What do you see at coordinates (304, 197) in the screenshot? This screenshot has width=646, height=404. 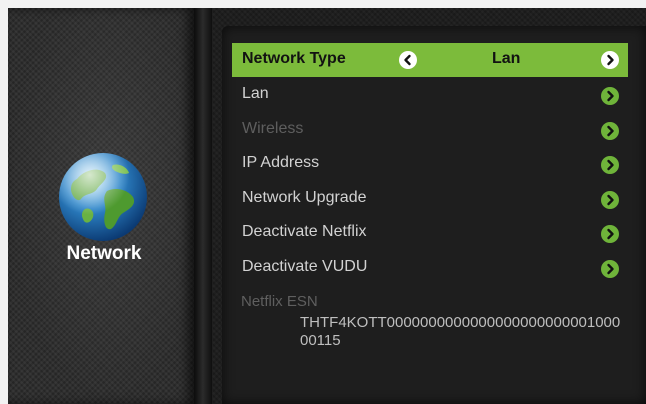 I see `menu-item-label: Network Upgrade` at bounding box center [304, 197].